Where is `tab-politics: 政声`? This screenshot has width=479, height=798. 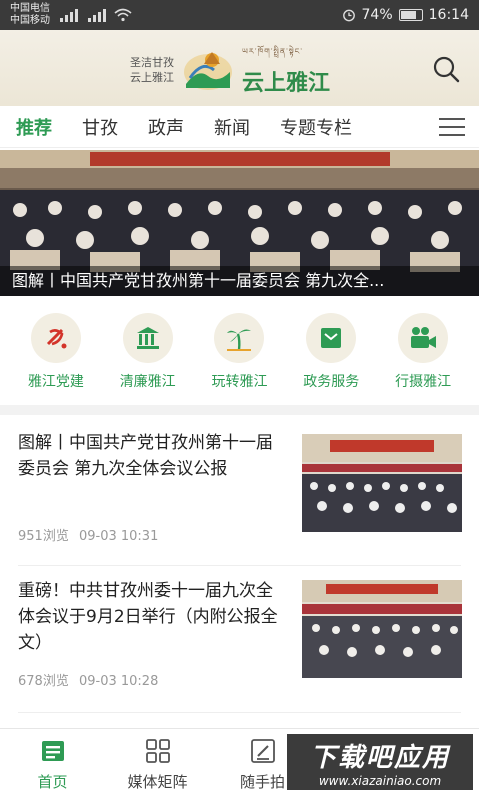
tab-politics: 政声 is located at coordinates (166, 127).